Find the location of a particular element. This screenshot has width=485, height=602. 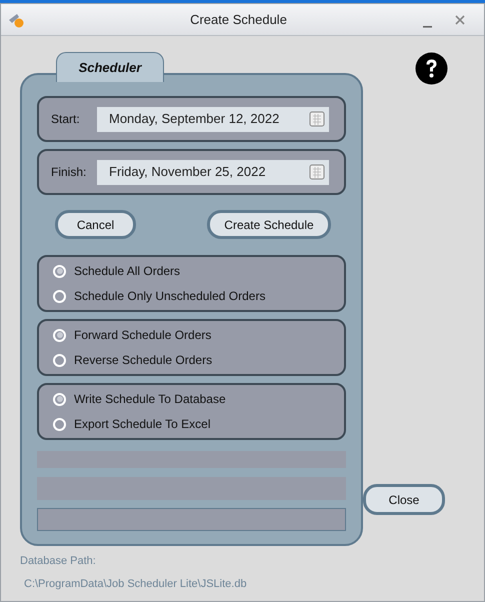

date-field: Monday, September 12, 2022 is located at coordinates (213, 119).